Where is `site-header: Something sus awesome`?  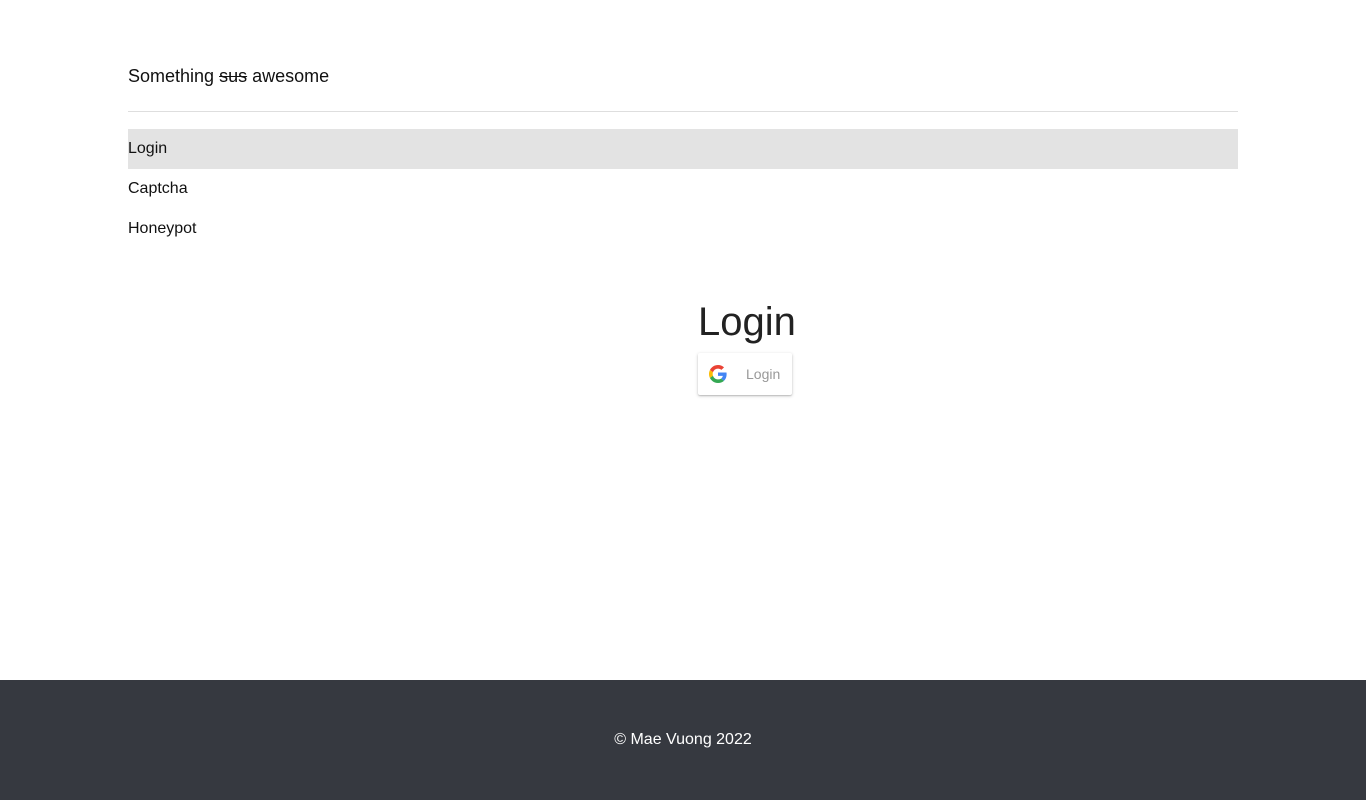
site-header: Something sus awesome is located at coordinates (683, 87).